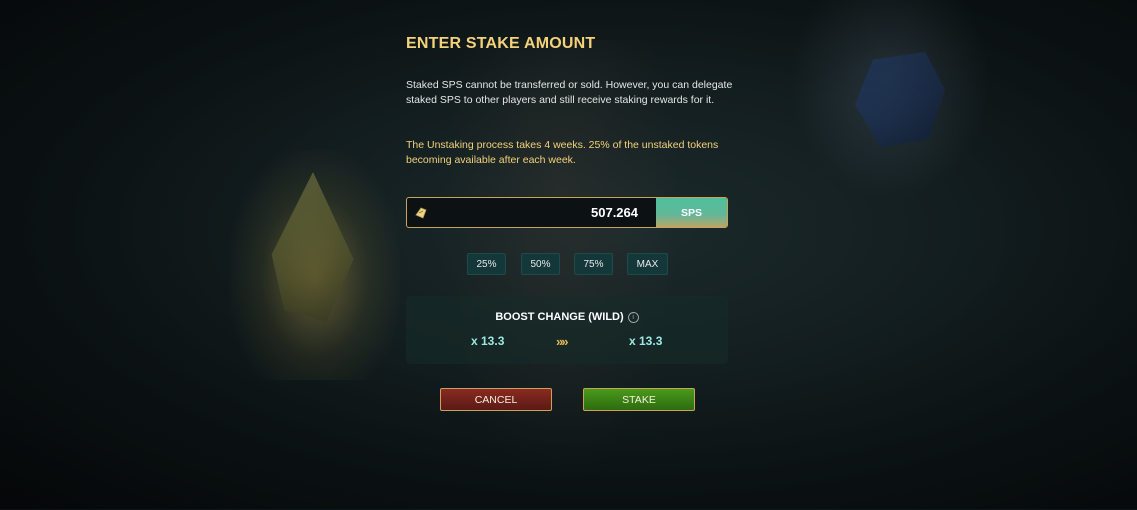 The width and height of the screenshot is (1137, 510). I want to click on percent-25-button: 25%, so click(486, 264).